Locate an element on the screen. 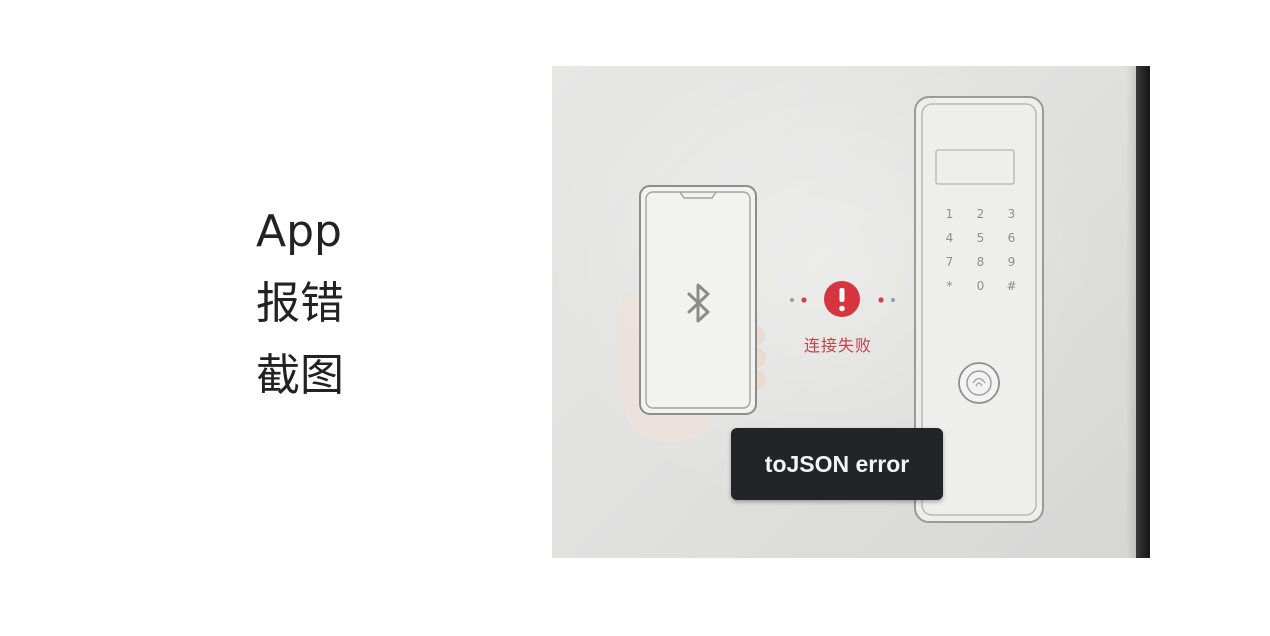 Image resolution: width=1270 pixels, height=636 pixels. caption-line-screenshot: 截图 is located at coordinates (300, 375).